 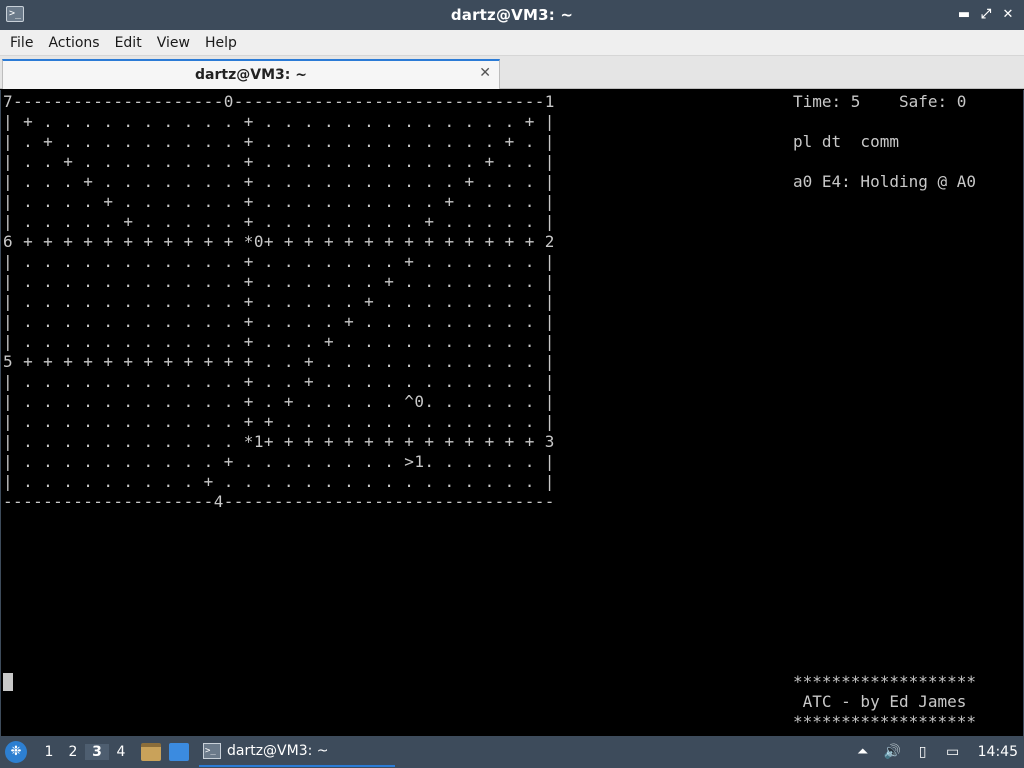 I want to click on window-controls: ▬ ⤢ ✕, so click(x=986, y=15).